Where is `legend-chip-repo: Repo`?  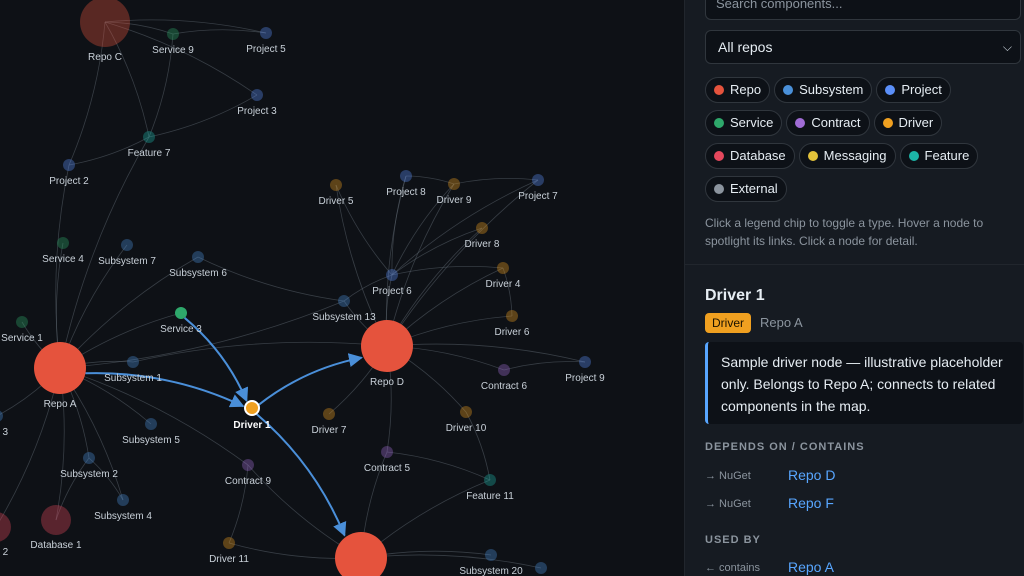
legend-chip-repo: Repo is located at coordinates (738, 90).